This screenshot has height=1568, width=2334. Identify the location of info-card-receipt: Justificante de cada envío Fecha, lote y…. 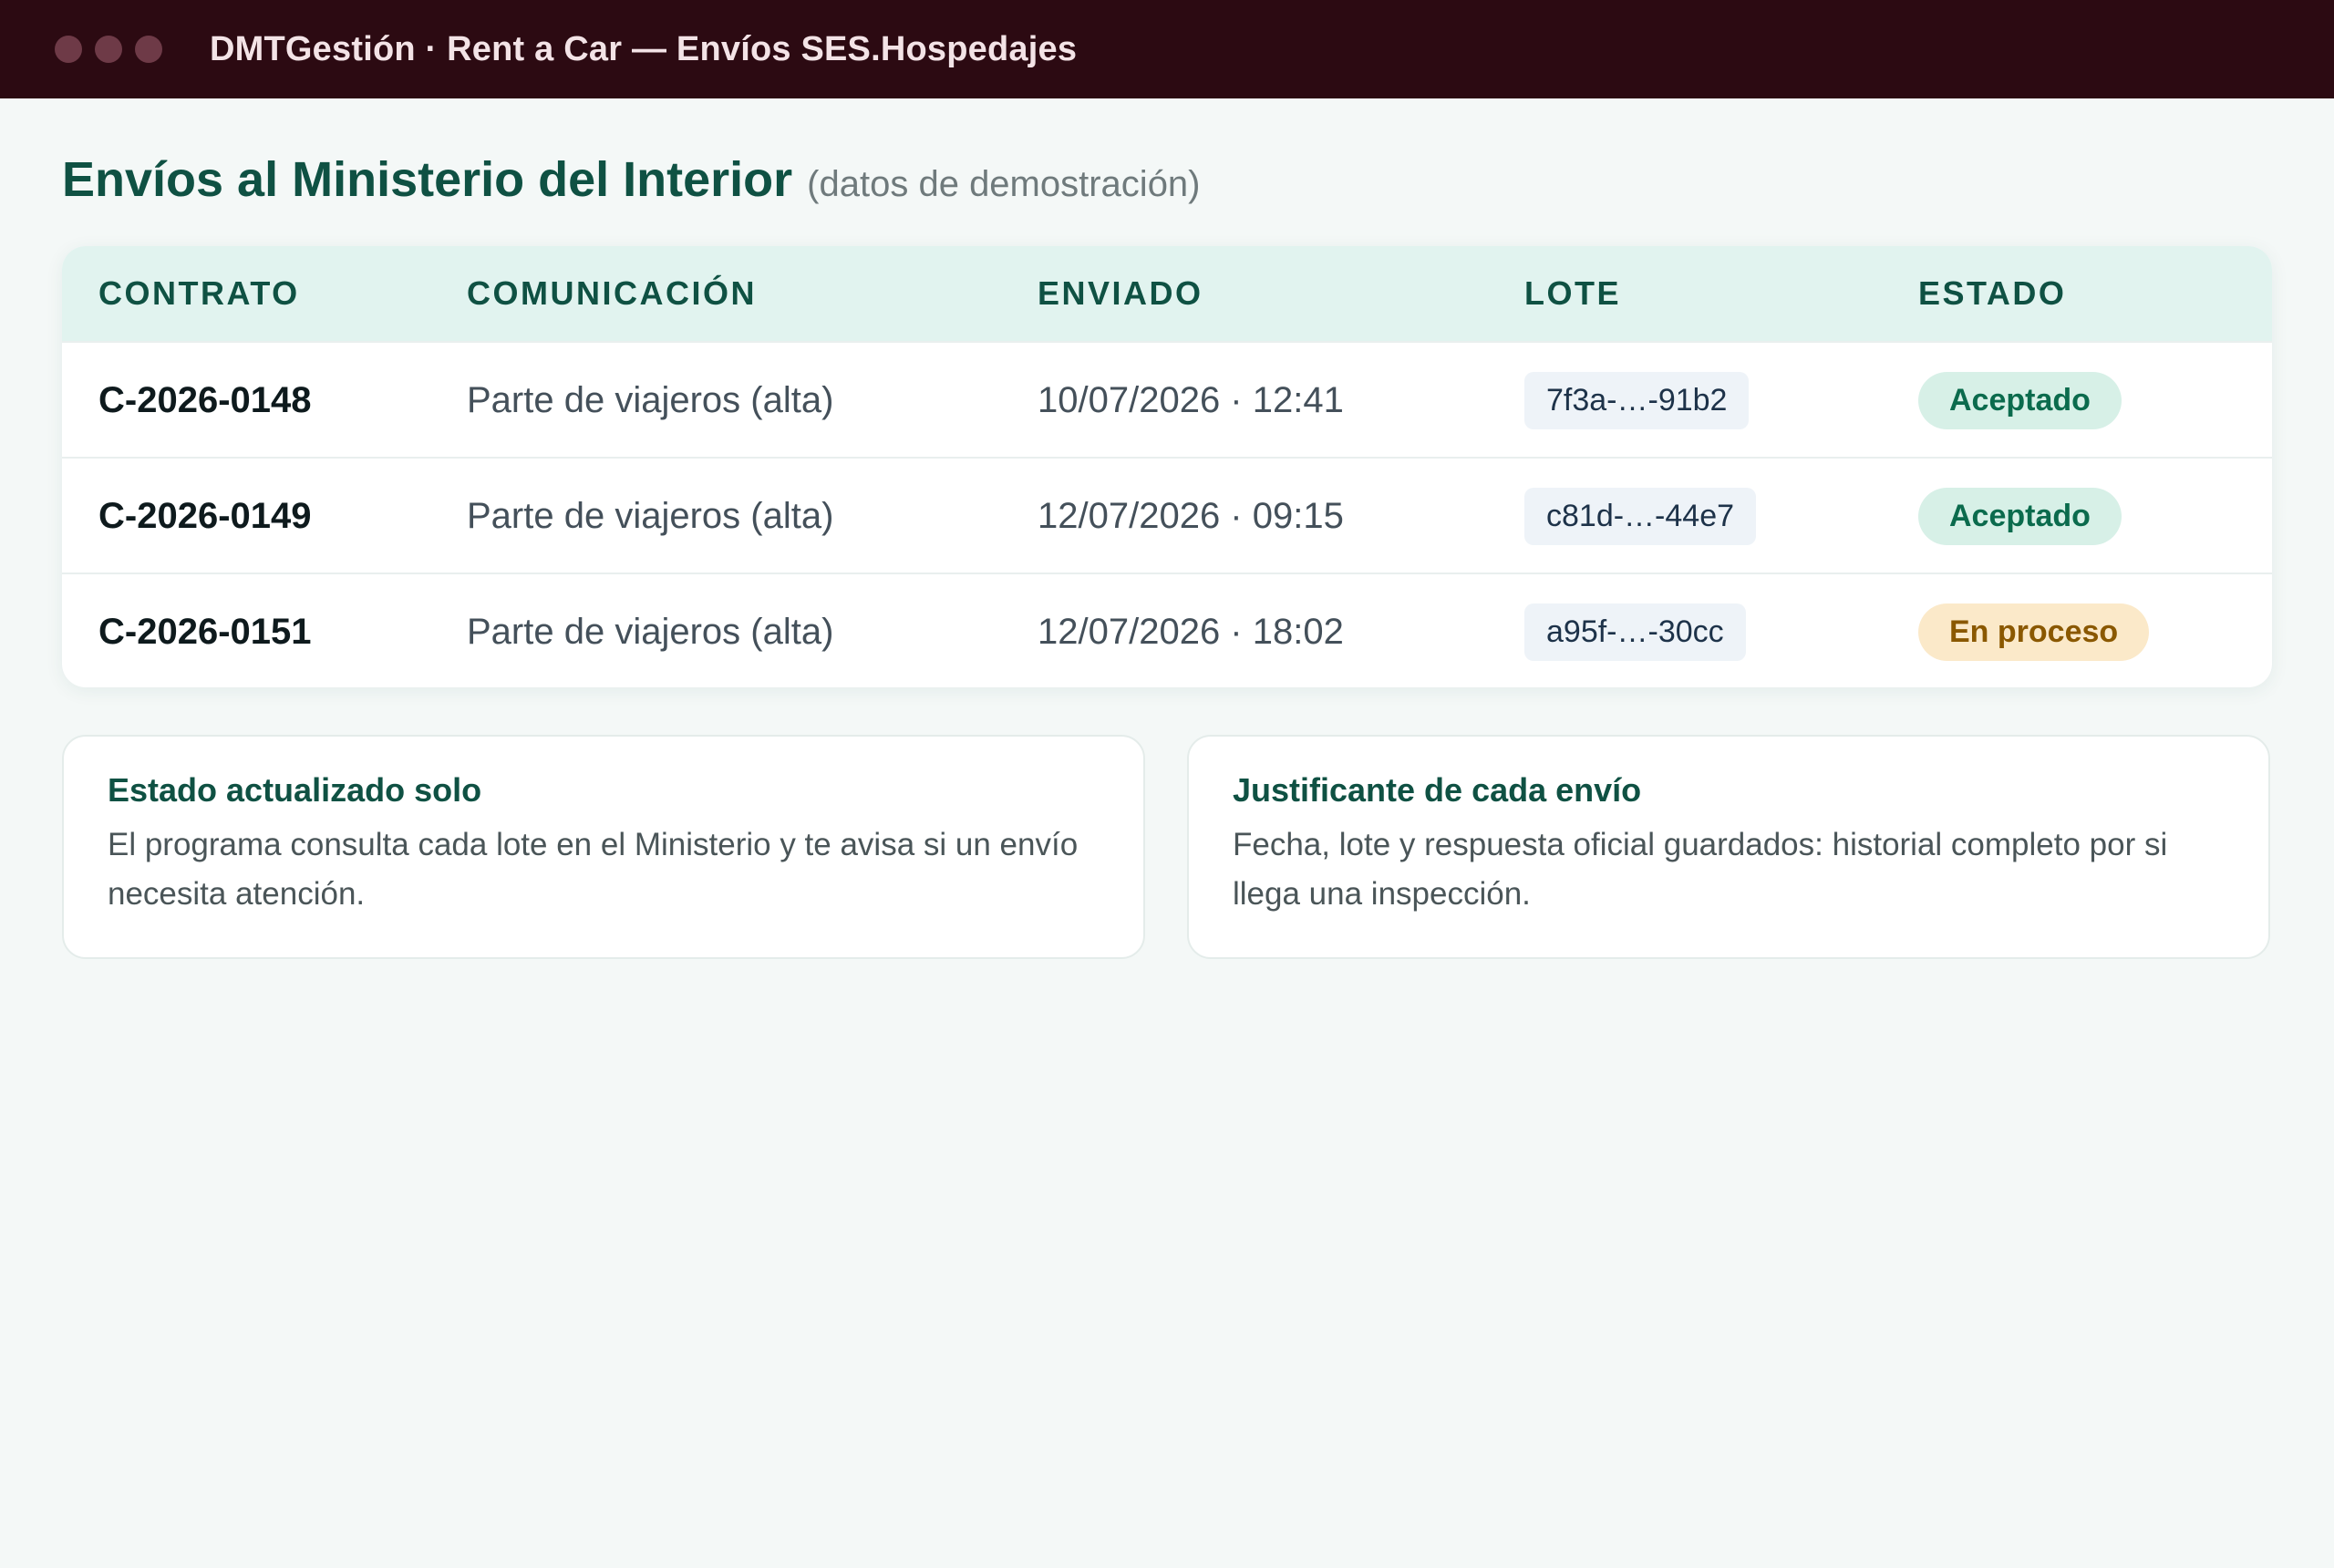
(1728, 847).